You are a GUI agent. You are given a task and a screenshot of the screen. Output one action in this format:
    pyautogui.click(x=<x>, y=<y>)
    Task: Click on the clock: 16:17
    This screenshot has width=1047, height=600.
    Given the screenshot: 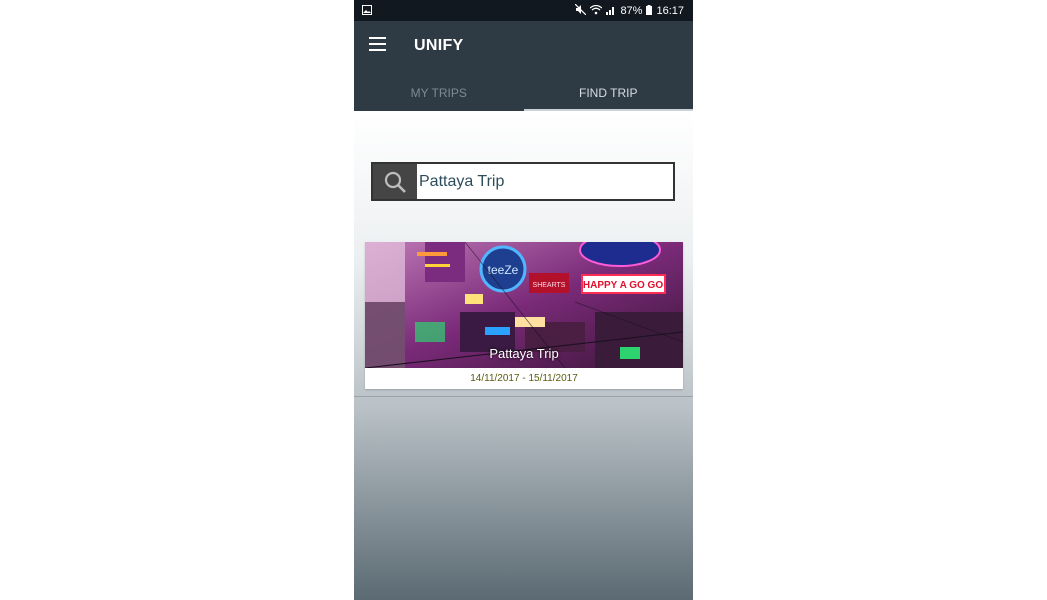 What is the action you would take?
    pyautogui.click(x=670, y=11)
    